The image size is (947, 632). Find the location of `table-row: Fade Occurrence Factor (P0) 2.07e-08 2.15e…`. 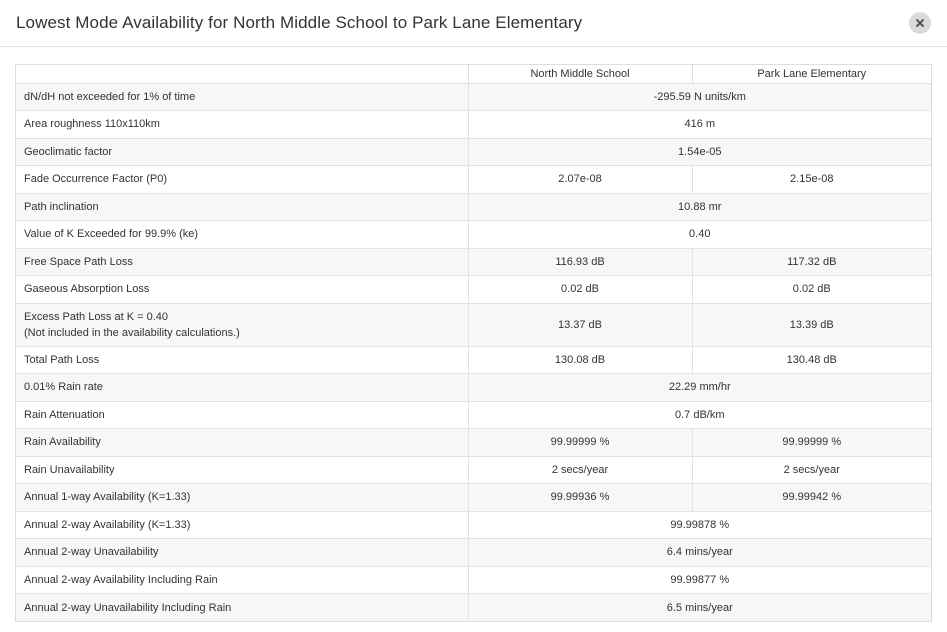

table-row: Fade Occurrence Factor (P0) 2.07e-08 2.15e… is located at coordinates (473, 179).